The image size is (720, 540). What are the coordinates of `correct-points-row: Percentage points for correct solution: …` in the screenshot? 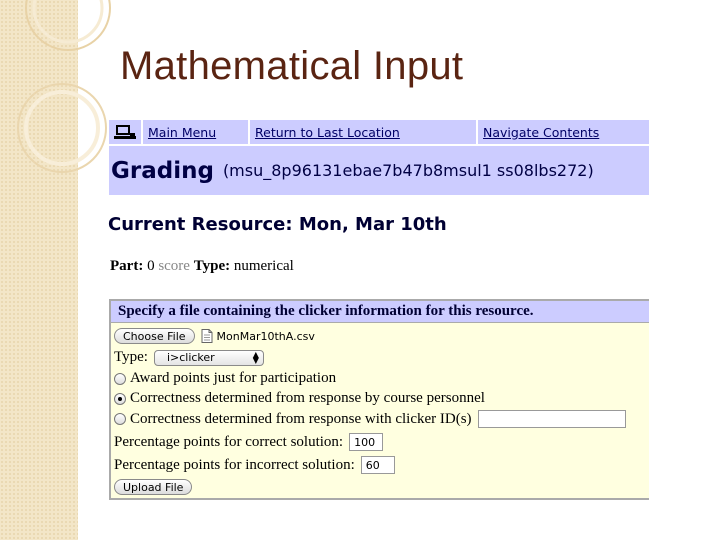 It's located at (249, 442).